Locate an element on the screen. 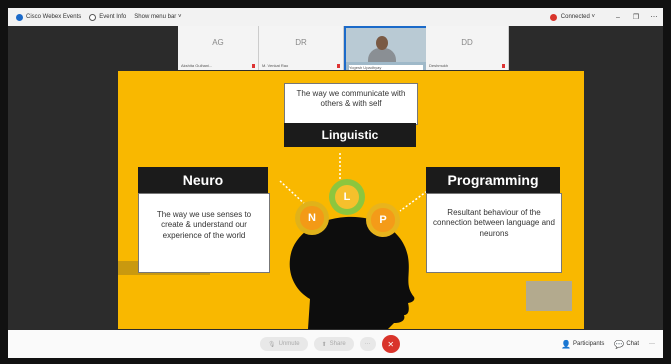  participants-button: 👤 Participants is located at coordinates (582, 344).